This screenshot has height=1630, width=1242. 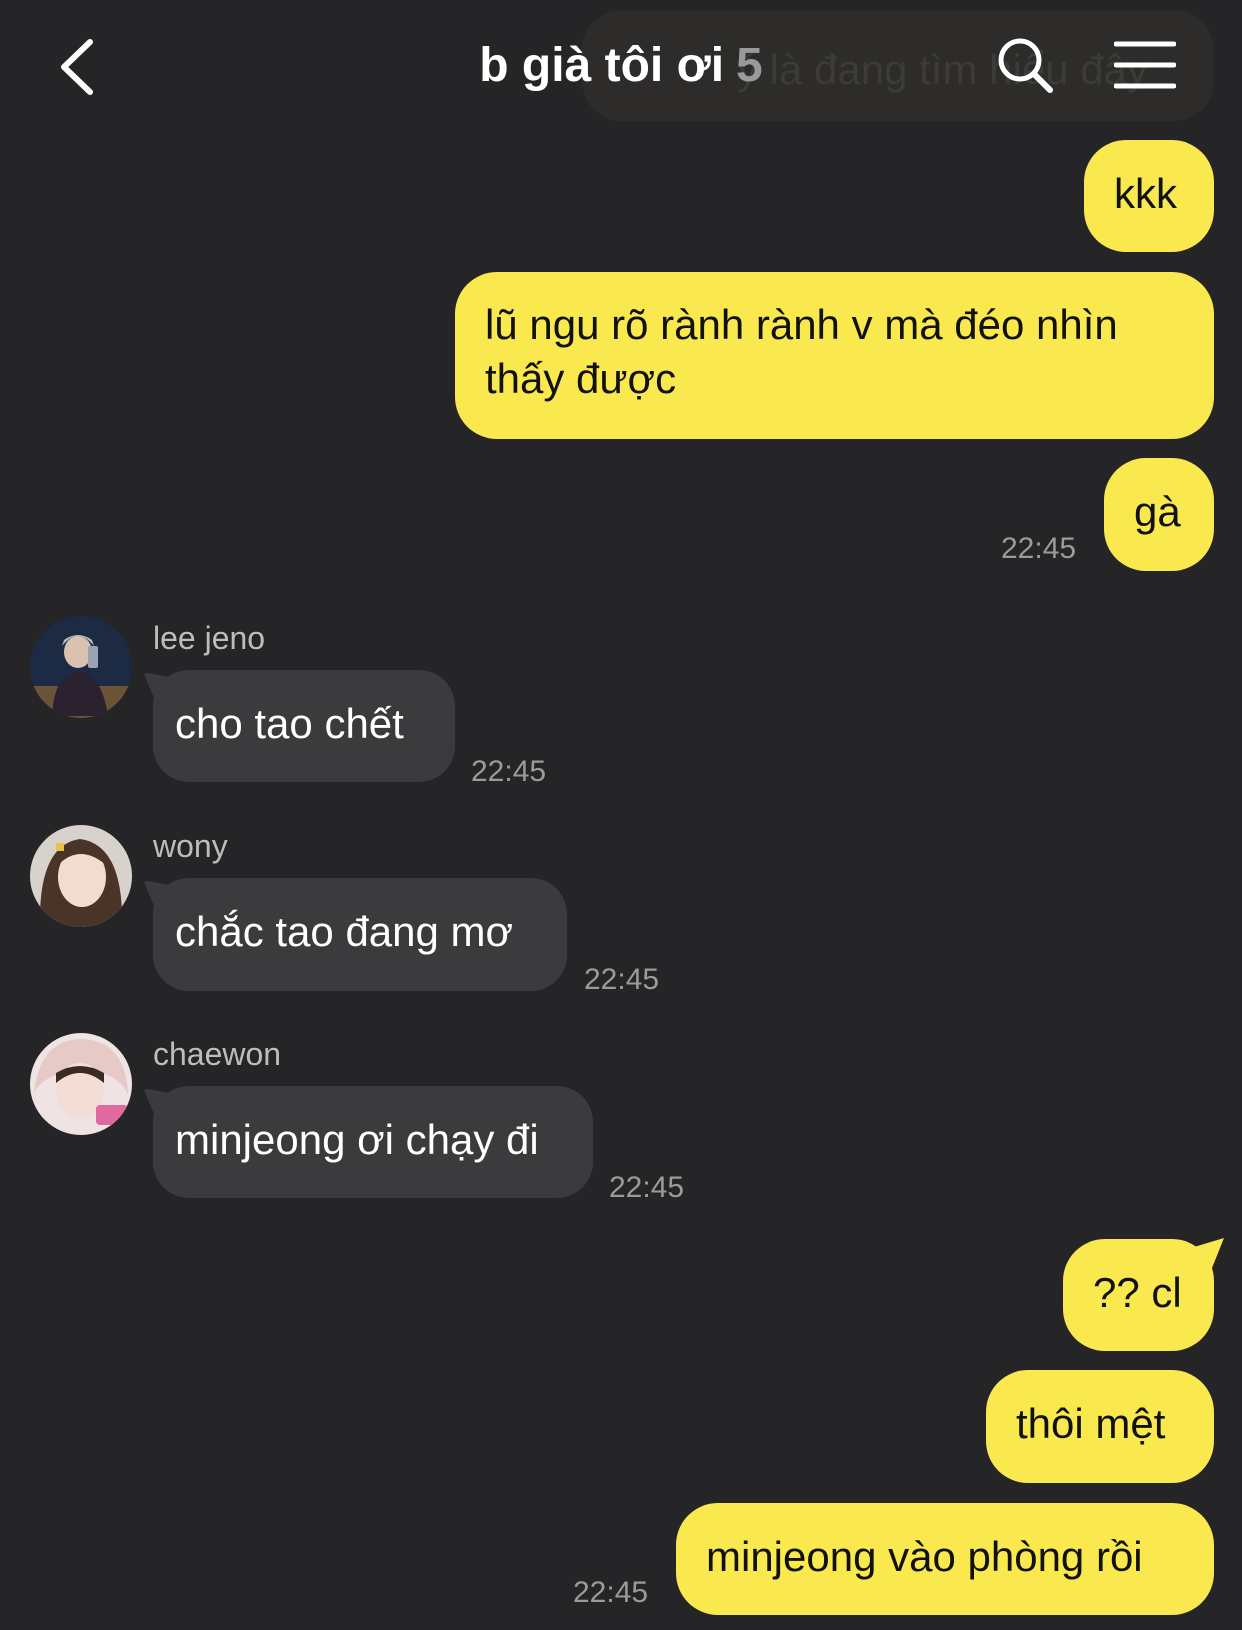 I want to click on avatar-wony, so click(x=81, y=876).